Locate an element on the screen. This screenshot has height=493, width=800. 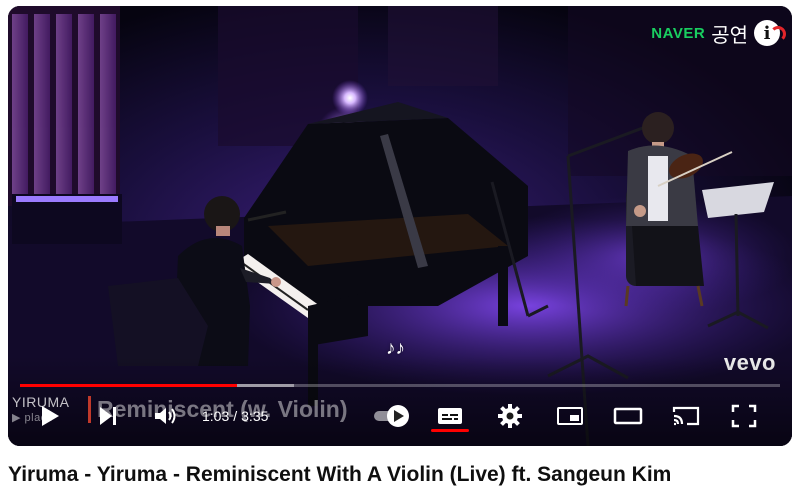
naver-brand-text: NAVER is located at coordinates (678, 33).